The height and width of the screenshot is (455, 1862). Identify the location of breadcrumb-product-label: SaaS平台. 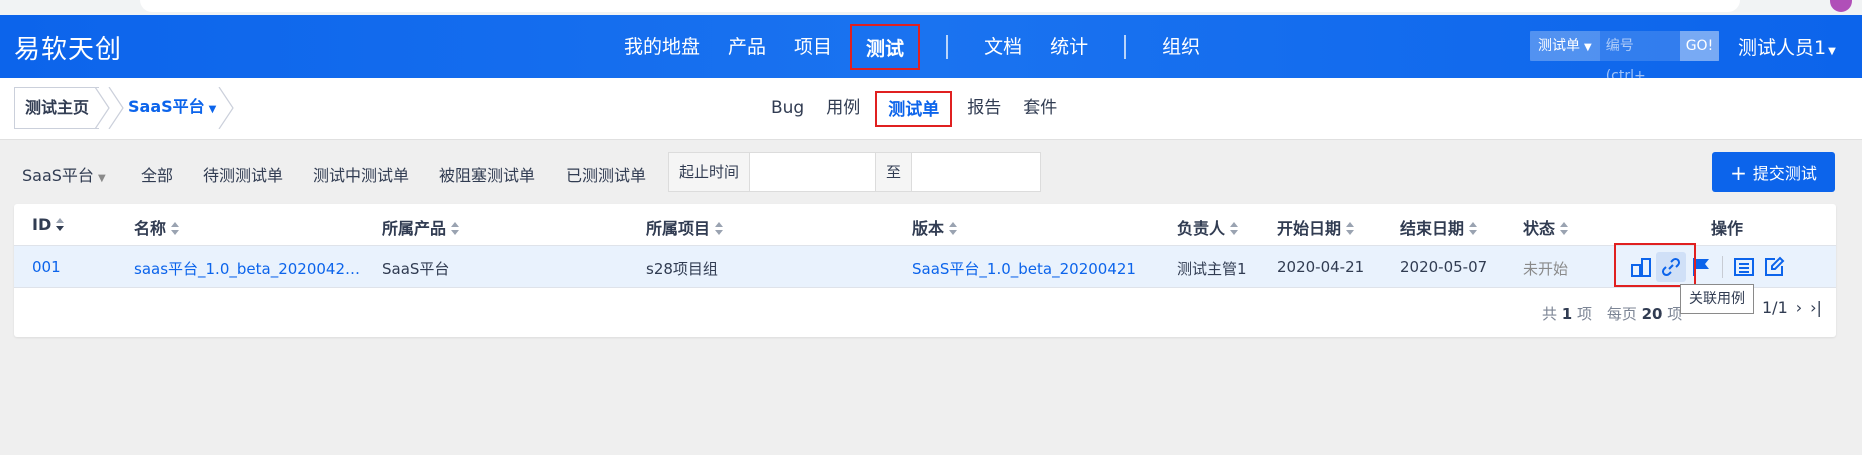
(166, 106).